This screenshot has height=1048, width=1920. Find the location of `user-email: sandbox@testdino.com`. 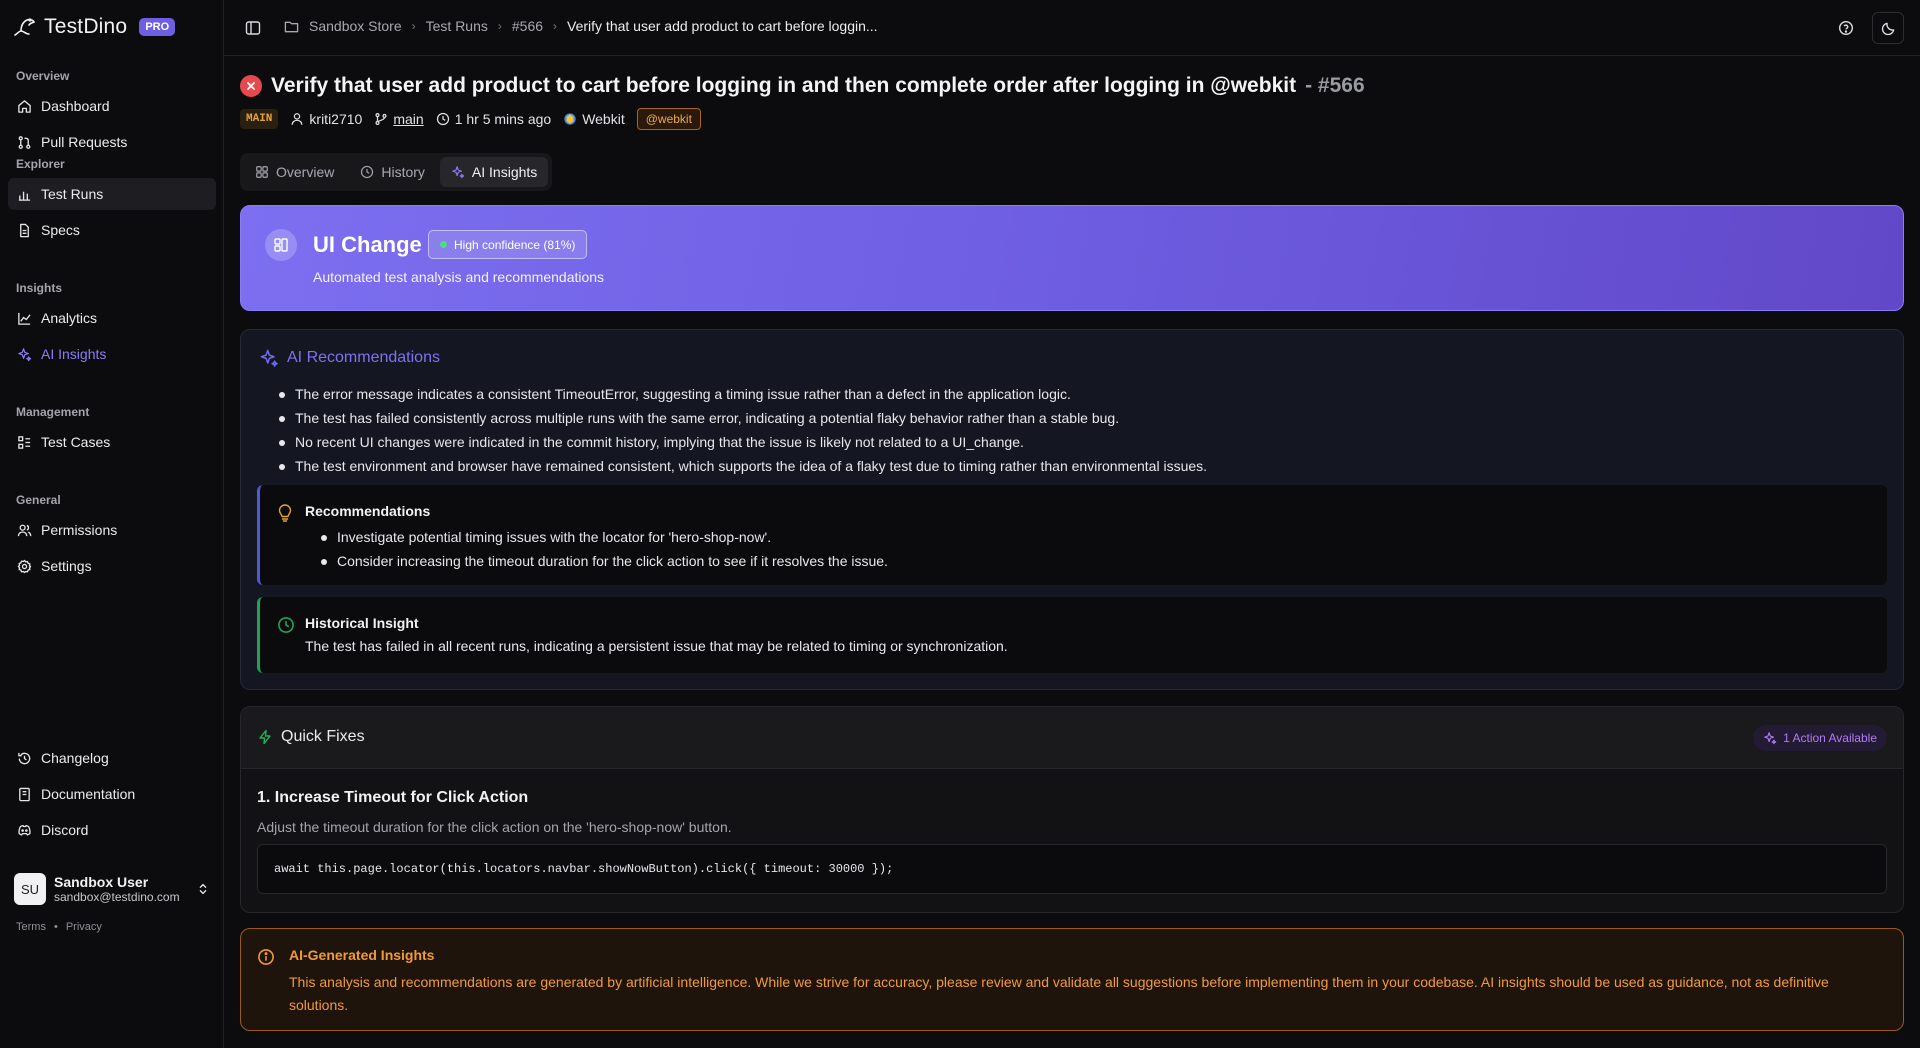

user-email: sandbox@testdino.com is located at coordinates (117, 897).